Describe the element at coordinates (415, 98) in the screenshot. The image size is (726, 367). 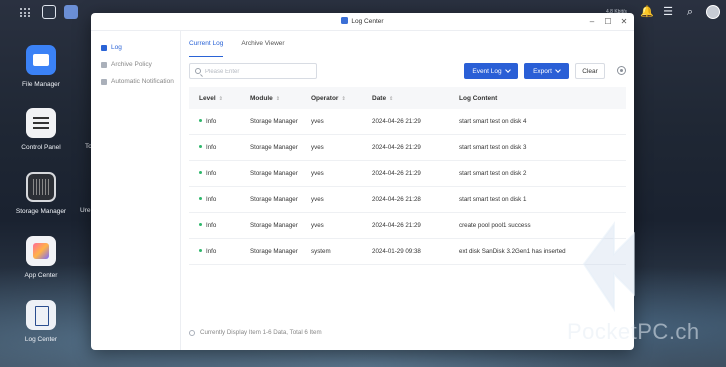
I see `column-header-date: Date ⇕` at that location.